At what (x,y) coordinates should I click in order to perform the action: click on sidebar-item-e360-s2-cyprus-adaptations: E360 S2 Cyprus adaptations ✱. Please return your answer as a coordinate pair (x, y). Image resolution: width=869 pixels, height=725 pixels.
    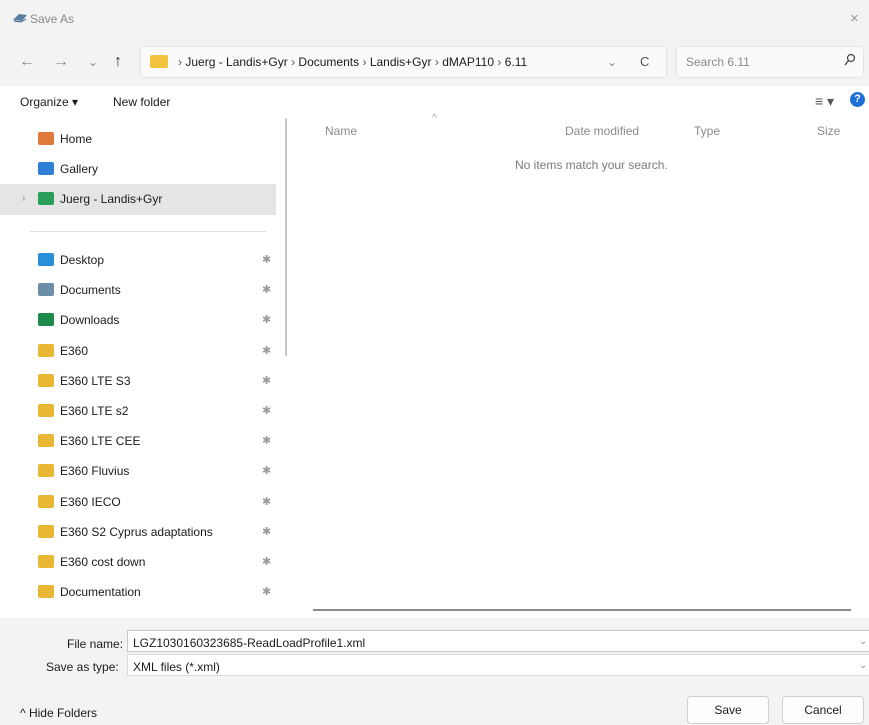
    Looking at the image, I should click on (138, 532).